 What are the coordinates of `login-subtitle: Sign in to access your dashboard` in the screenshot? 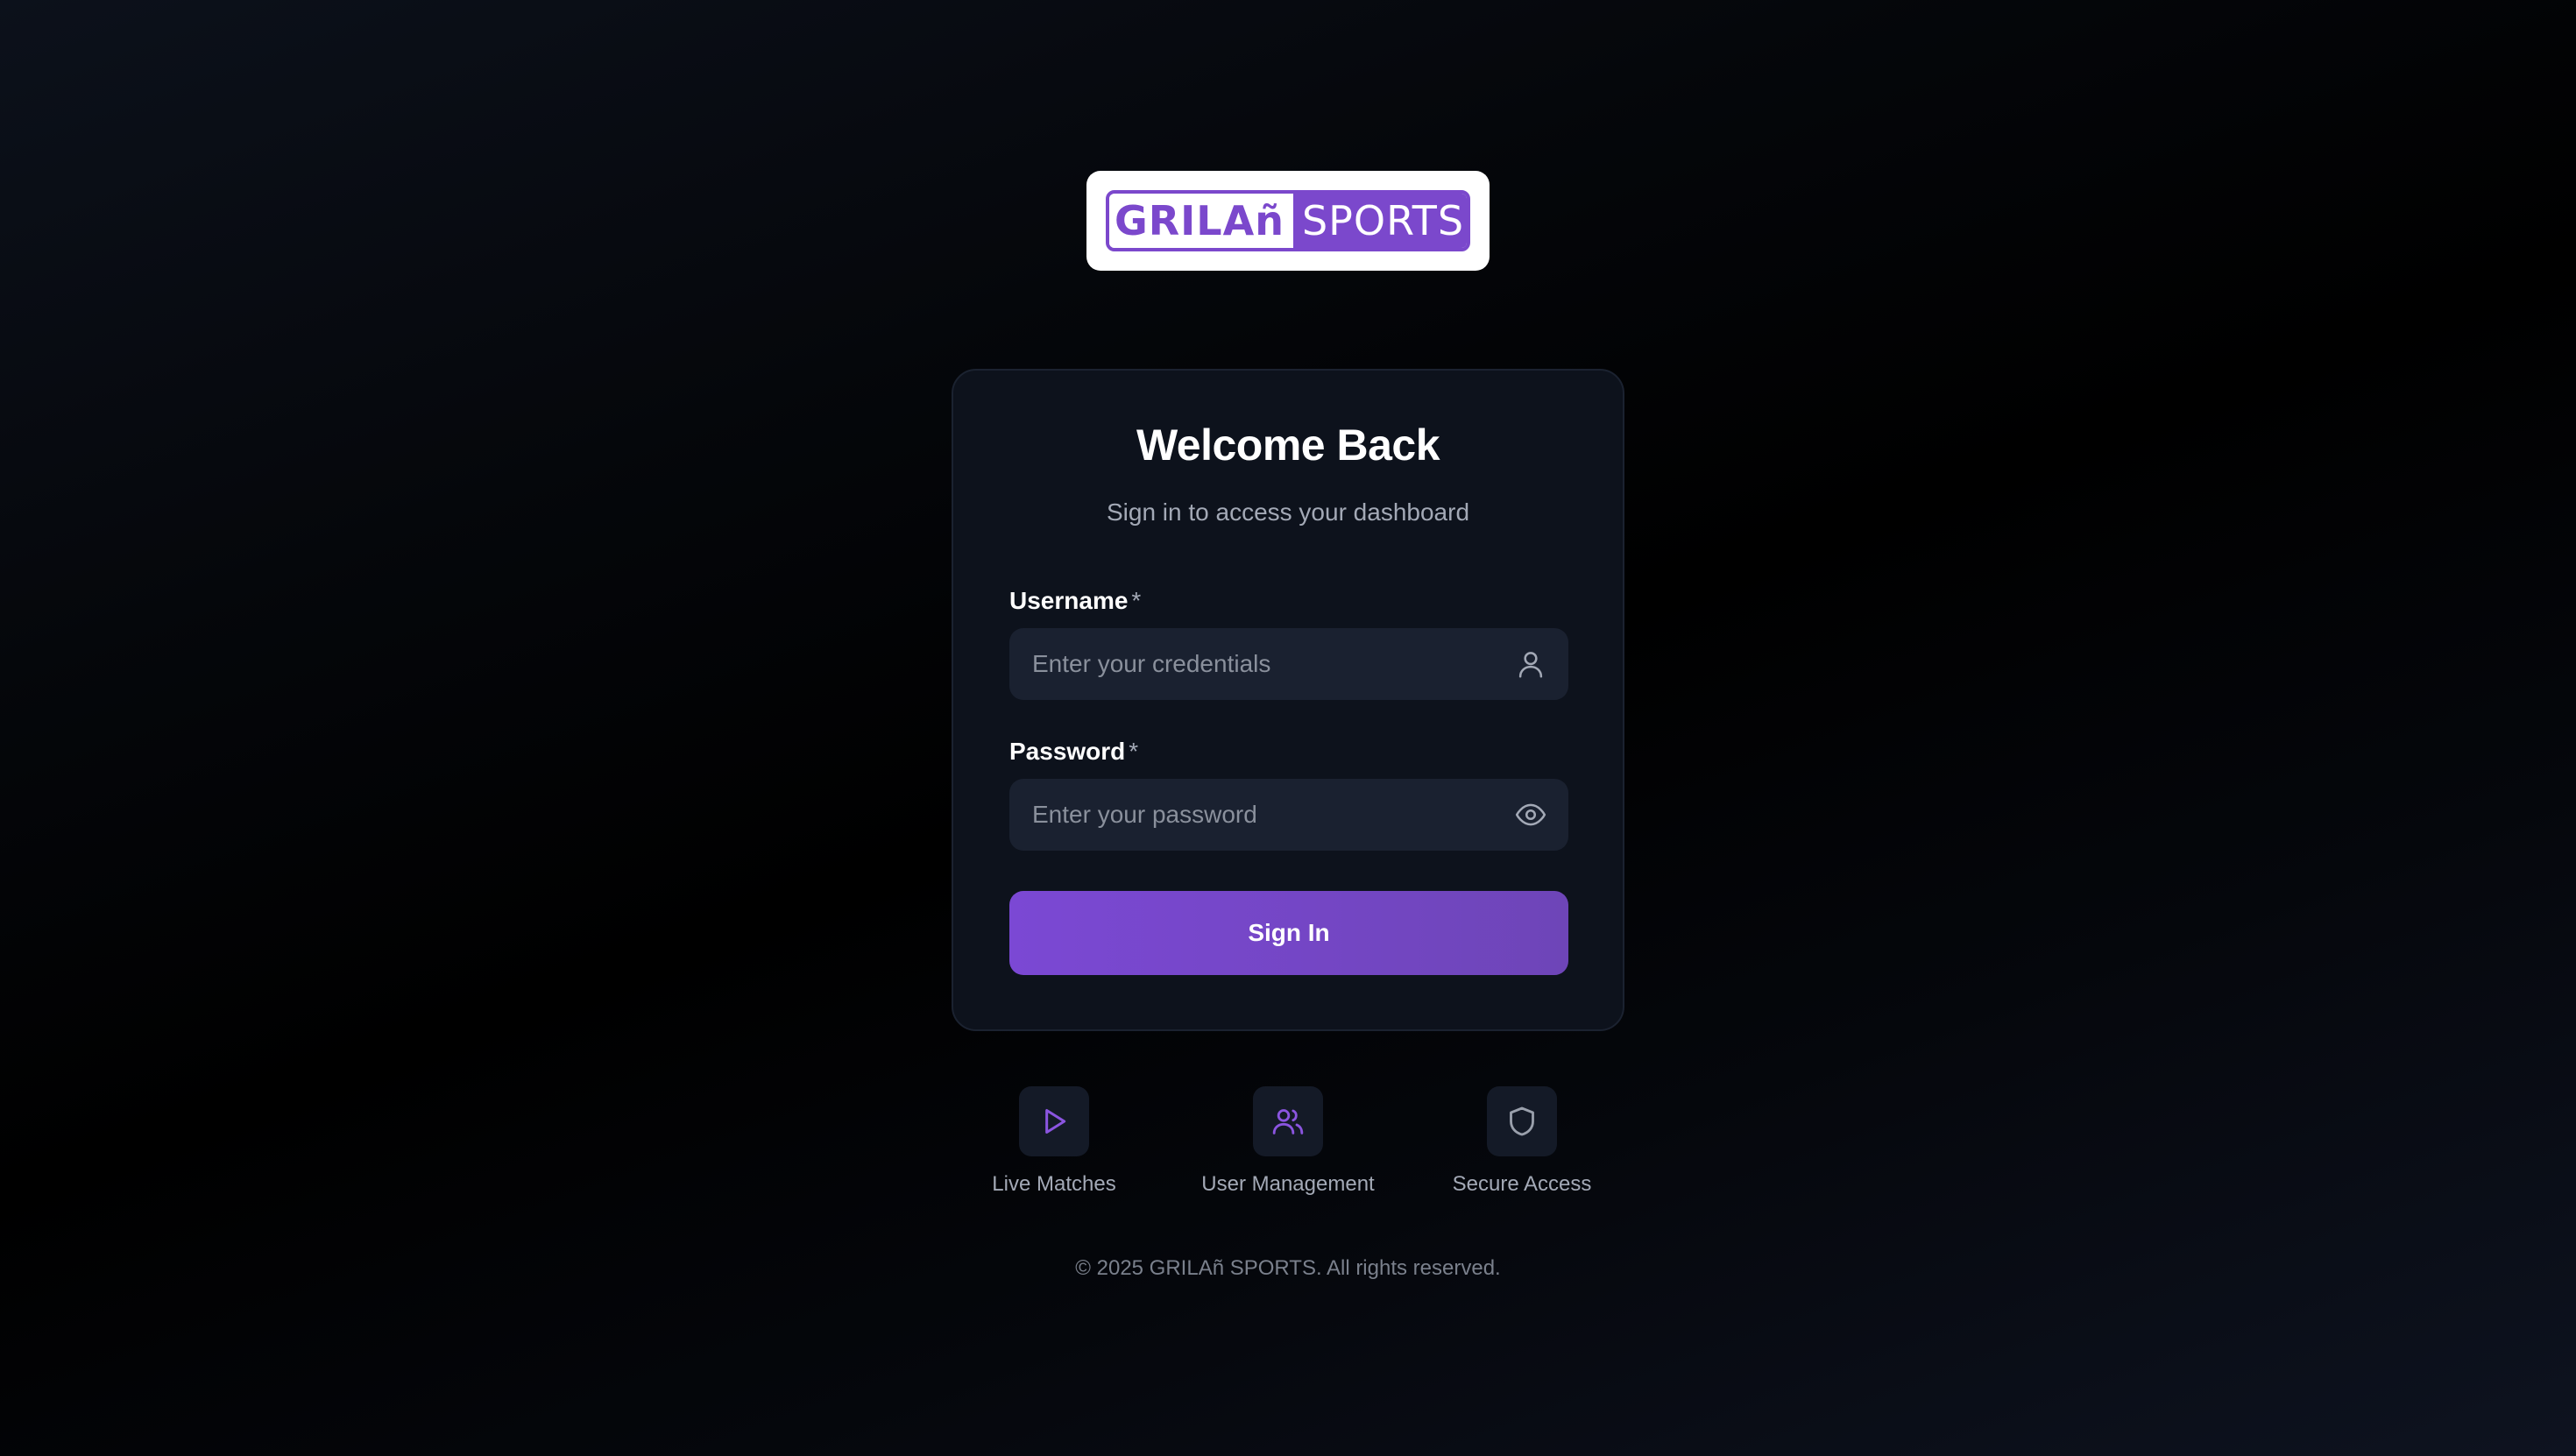 It's located at (1288, 512).